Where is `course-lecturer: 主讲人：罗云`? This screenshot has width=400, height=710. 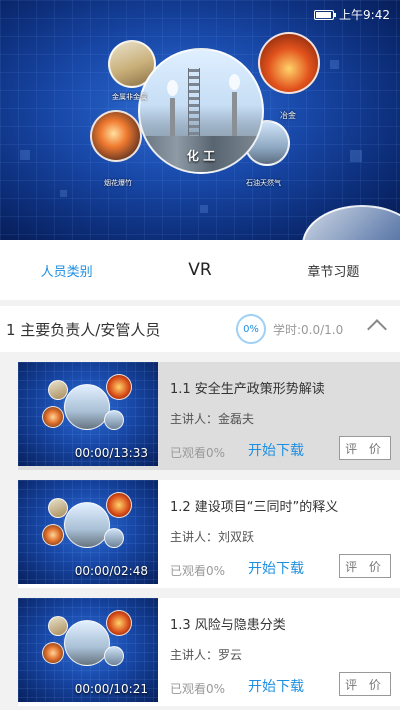 course-lecturer: 主讲人：罗云 is located at coordinates (206, 655).